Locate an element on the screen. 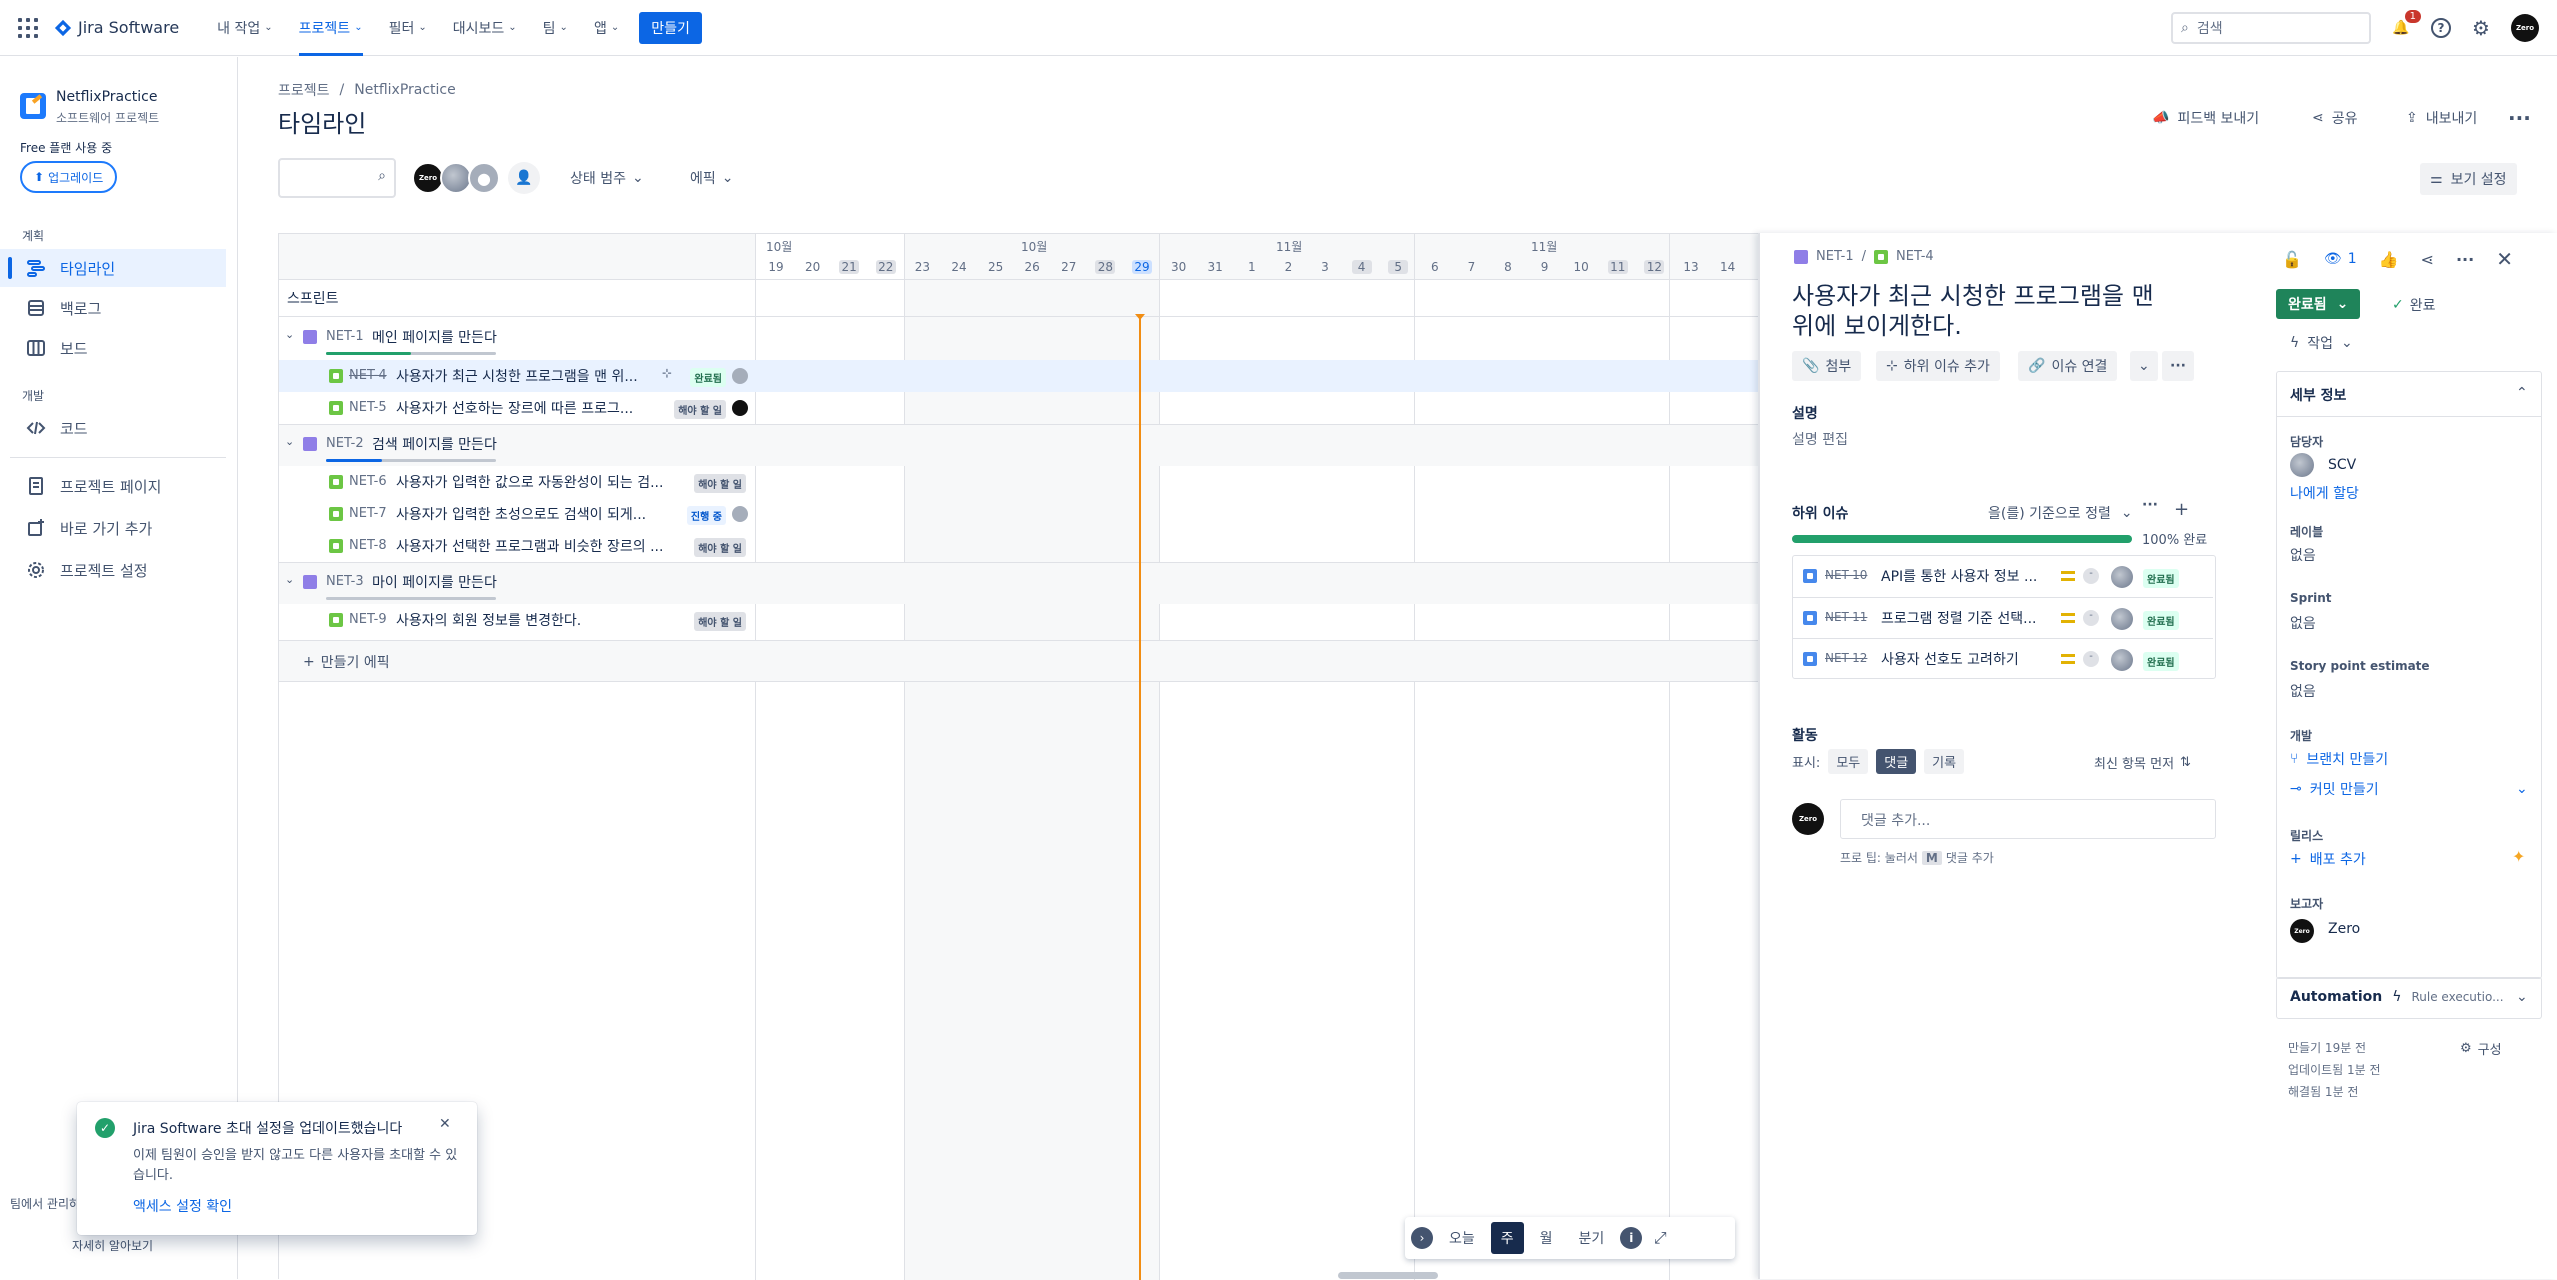  nav-projects: 프로젝트 ⌄ is located at coordinates (330, 28).